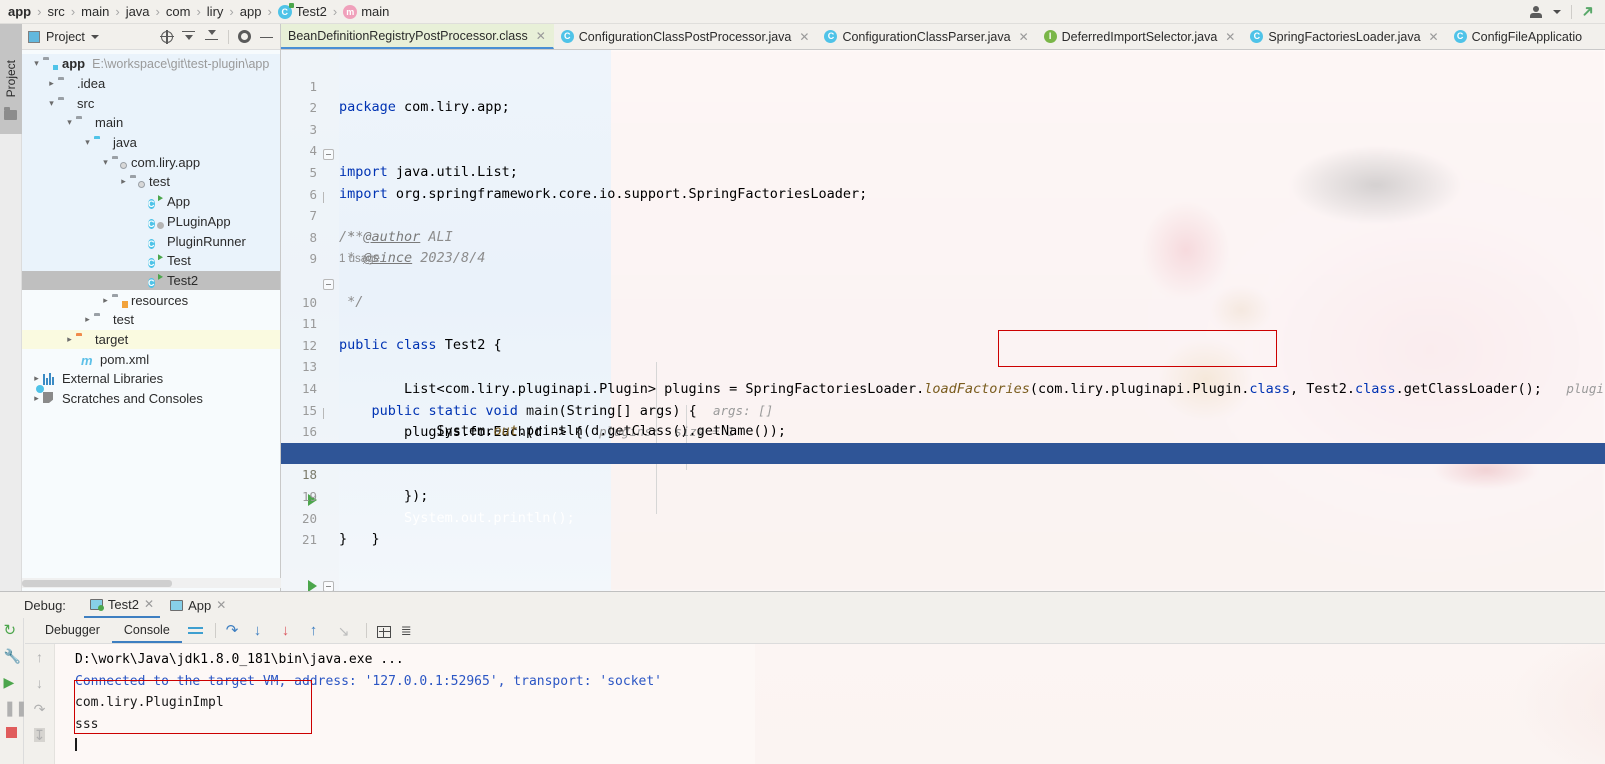 Image resolution: width=1605 pixels, height=764 pixels. I want to click on java-class-runnable-icon: C, so click(151, 204).